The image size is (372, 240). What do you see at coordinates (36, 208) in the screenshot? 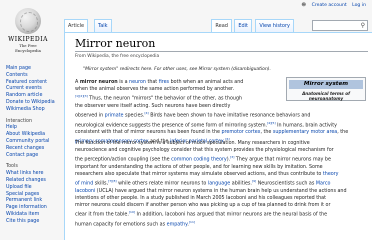
I see `sidebar-item-page-information: Page information` at bounding box center [36, 208].